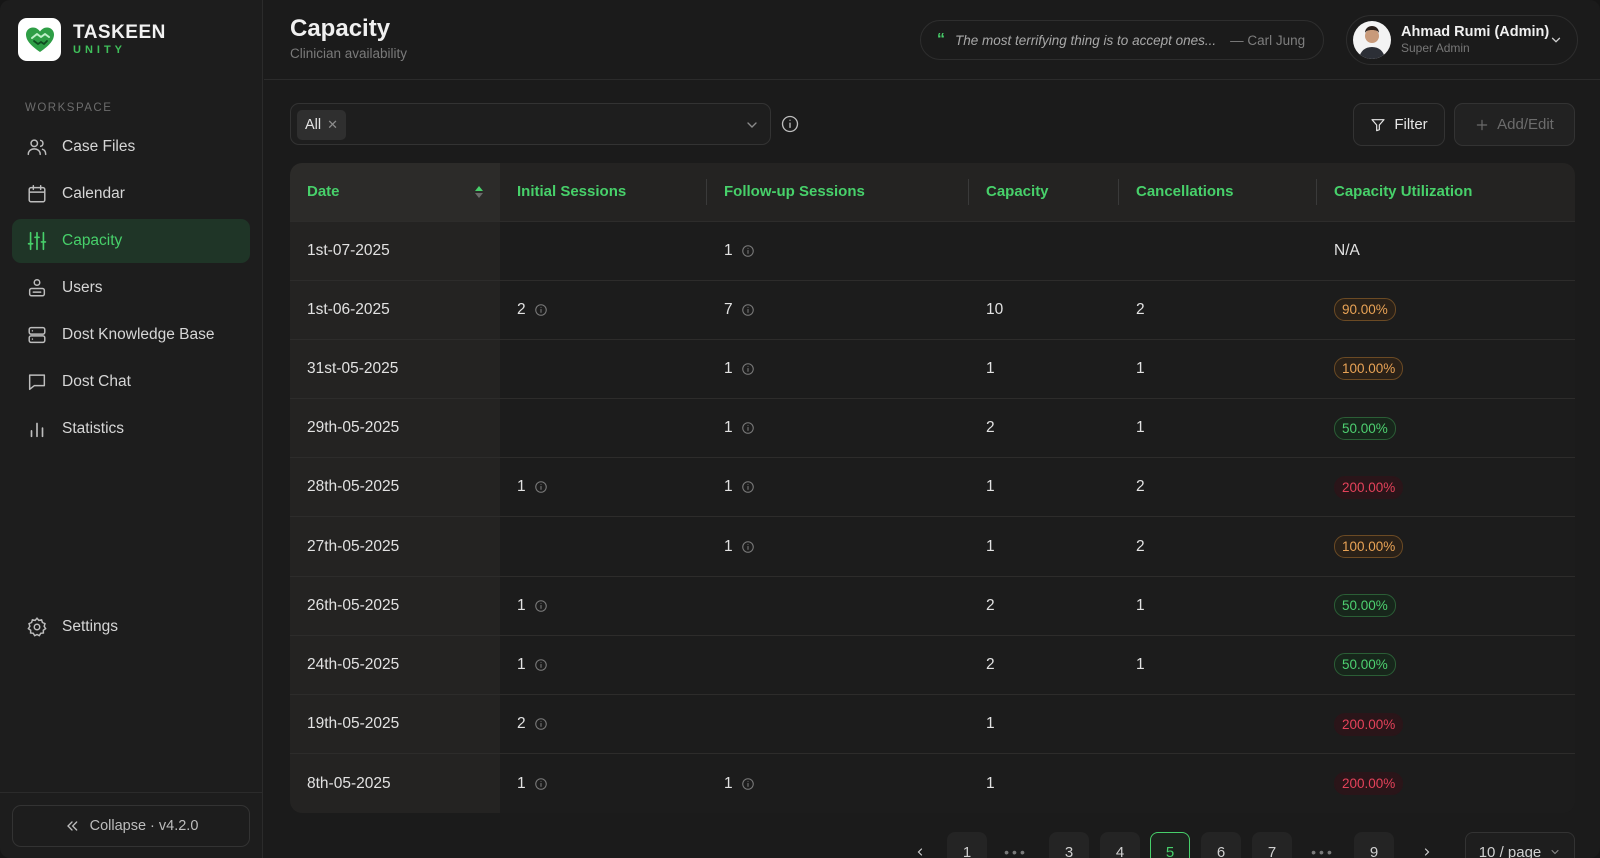 This screenshot has height=858, width=1600. I want to click on sidebar-divider, so click(131, 792).